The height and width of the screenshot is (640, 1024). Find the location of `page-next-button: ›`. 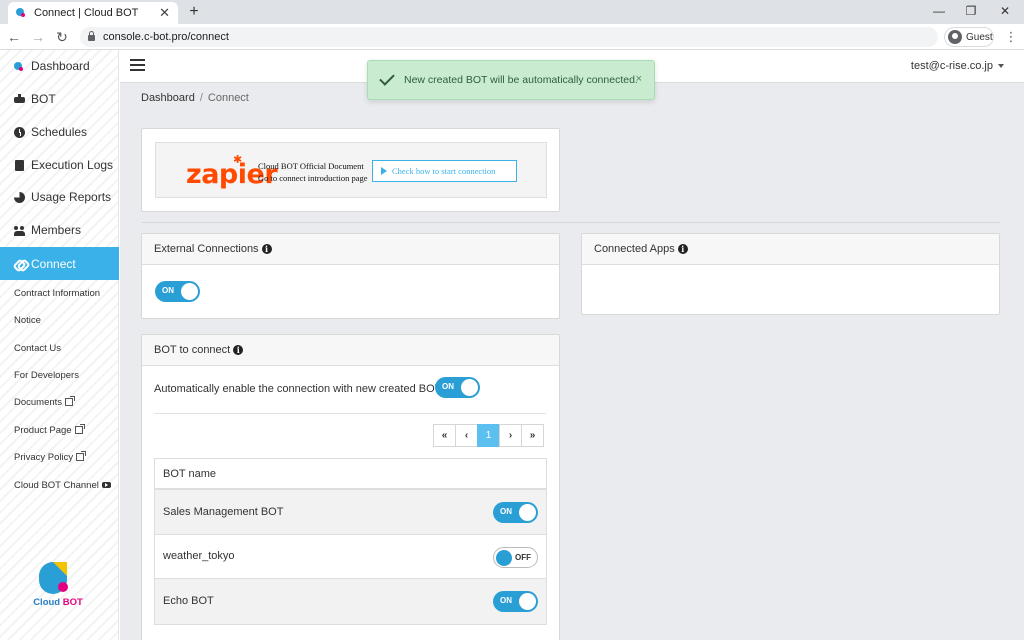

page-next-button: › is located at coordinates (510, 435).